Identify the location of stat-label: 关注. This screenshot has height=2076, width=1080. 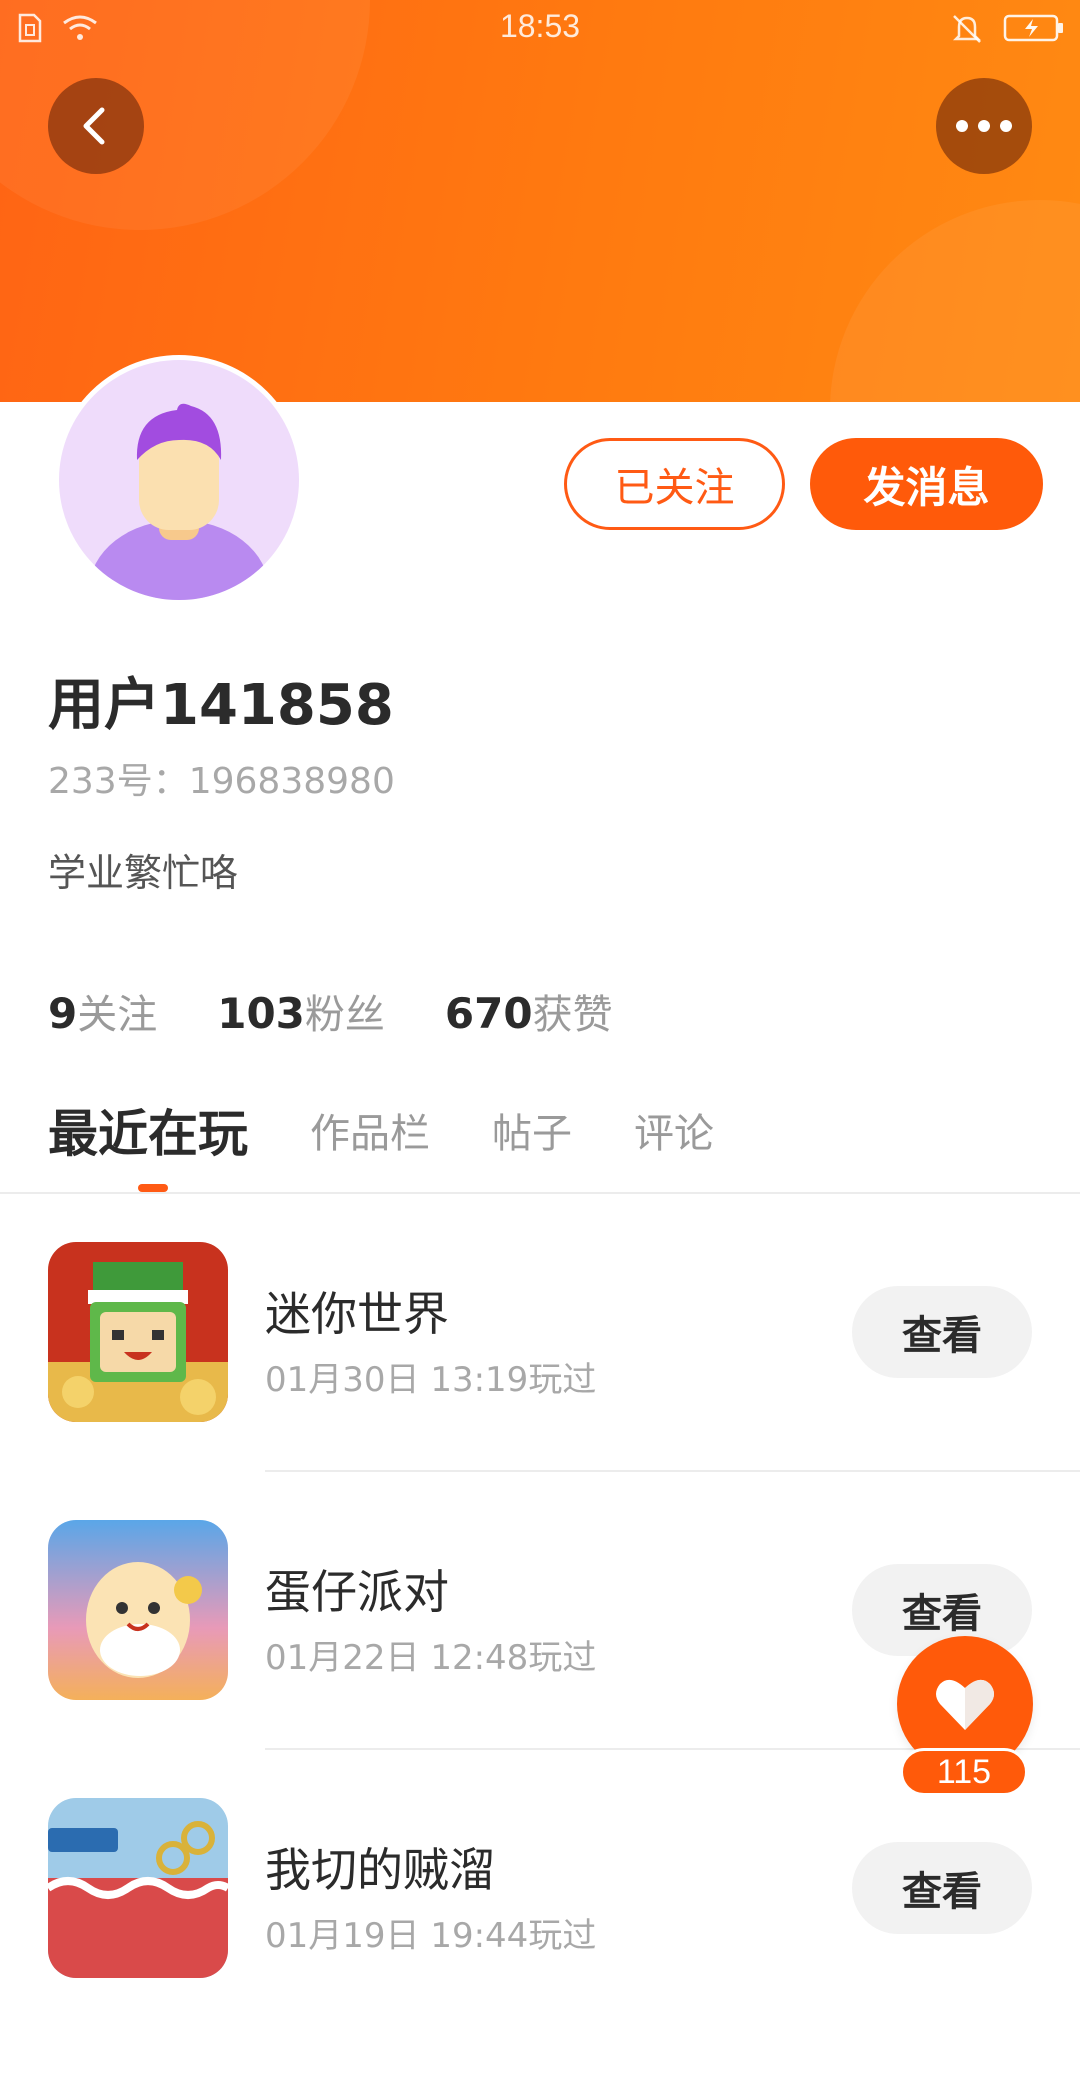
(117, 1015).